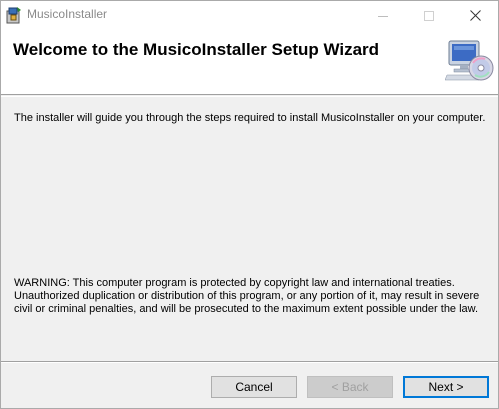 The width and height of the screenshot is (499, 409). I want to click on maximize-button, so click(429, 15).